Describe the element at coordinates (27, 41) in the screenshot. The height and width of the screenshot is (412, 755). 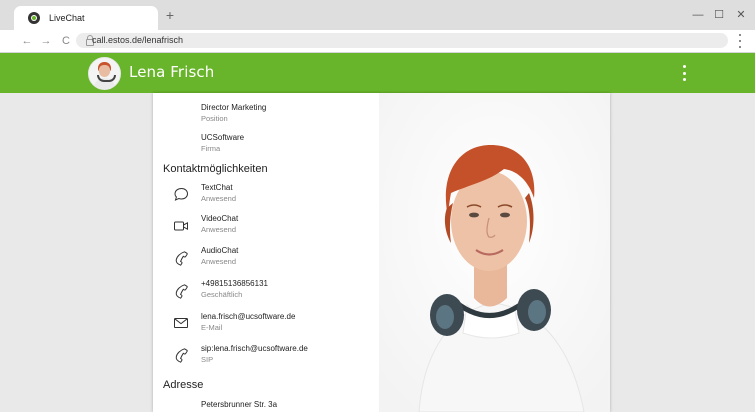
I see `back-button: ←` at that location.